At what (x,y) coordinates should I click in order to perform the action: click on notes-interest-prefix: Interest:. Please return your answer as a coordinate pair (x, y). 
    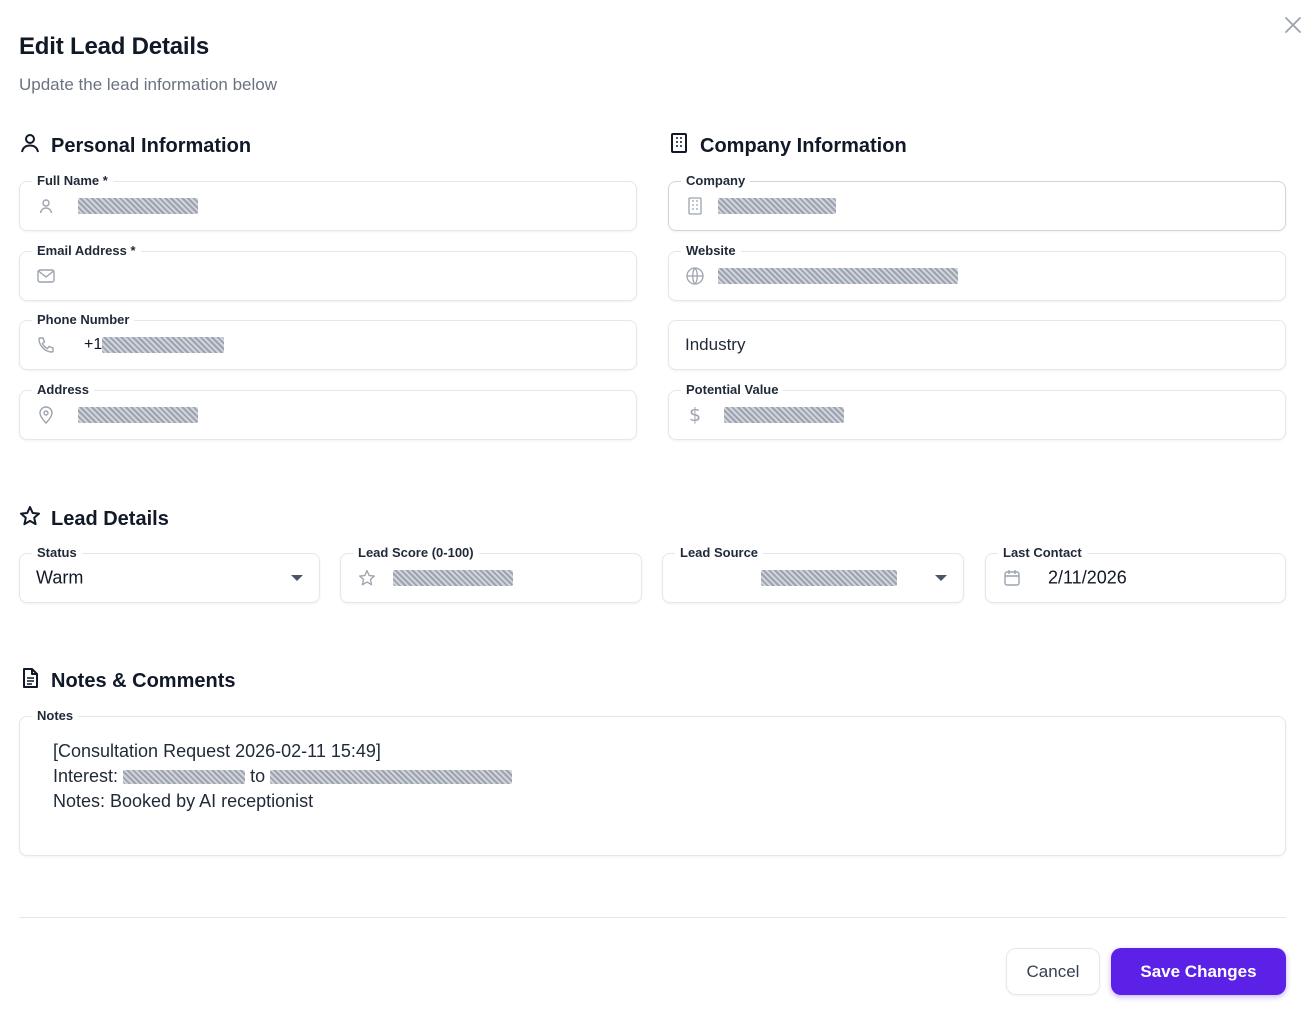
    Looking at the image, I should click on (86, 776).